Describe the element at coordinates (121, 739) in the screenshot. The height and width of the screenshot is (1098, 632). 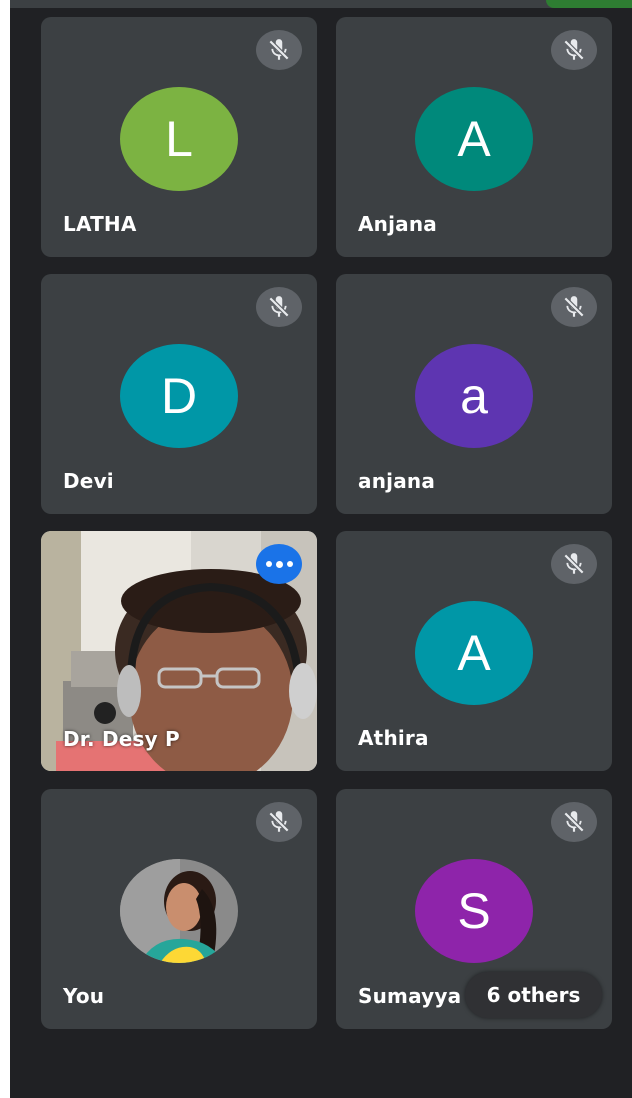
I see `participant-name: Dr. Desy P` at that location.